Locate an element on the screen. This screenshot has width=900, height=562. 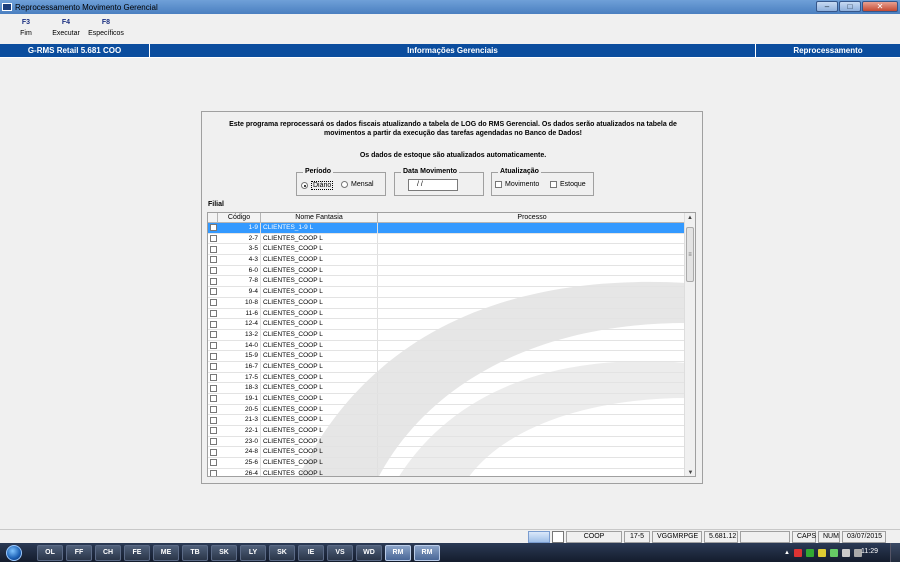
taskbar-app-button: WD is located at coordinates (369, 552).